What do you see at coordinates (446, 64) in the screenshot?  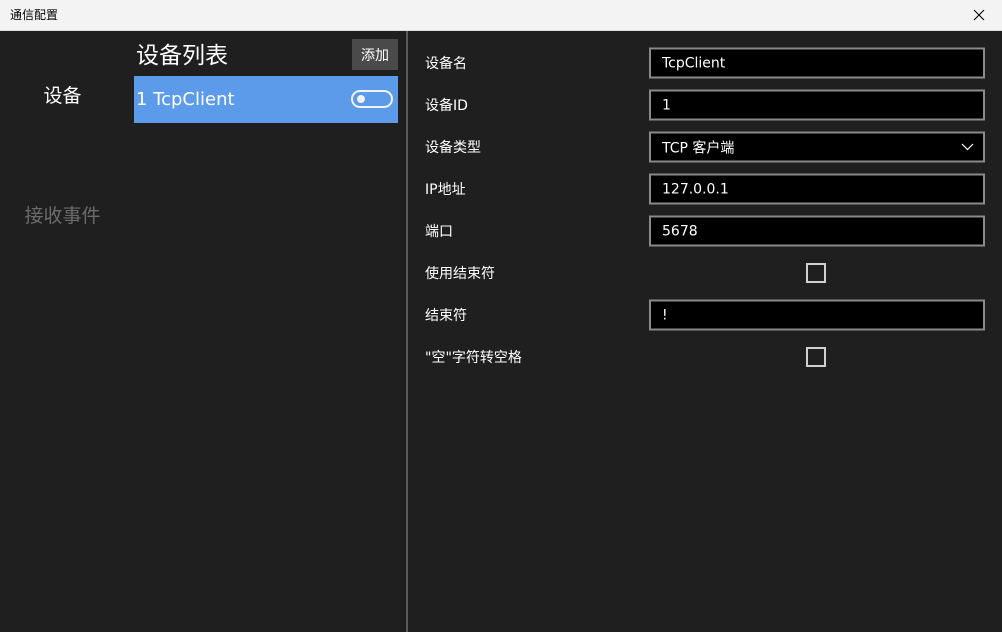 I see `device-name-label: 设备名` at bounding box center [446, 64].